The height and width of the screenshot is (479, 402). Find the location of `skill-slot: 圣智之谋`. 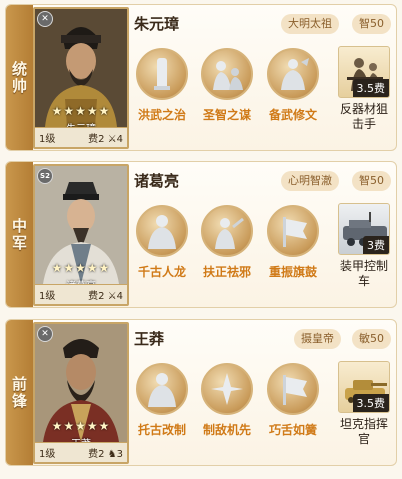

skill-slot: 圣智之谋 is located at coordinates (227, 85).